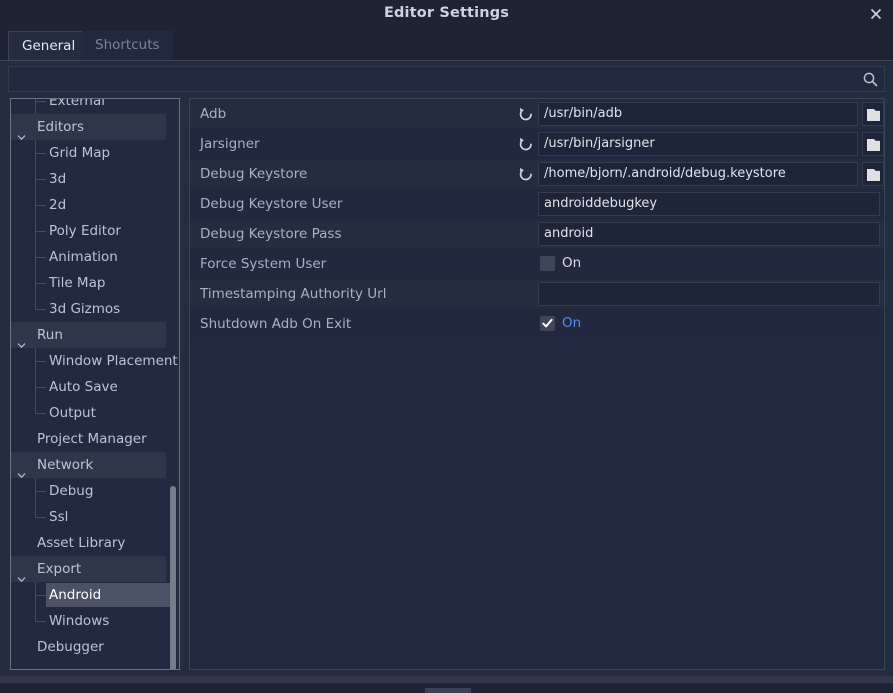  I want to click on property-label: Adb, so click(213, 114).